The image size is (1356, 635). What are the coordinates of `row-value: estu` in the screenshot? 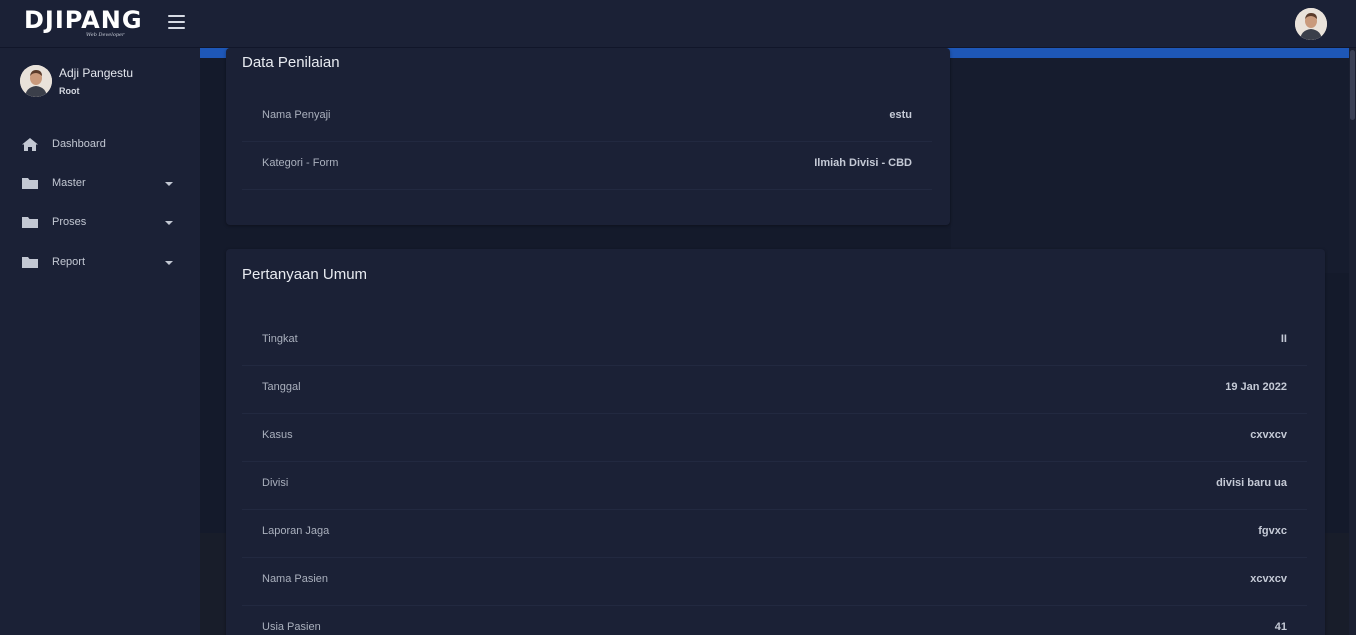 It's located at (900, 115).